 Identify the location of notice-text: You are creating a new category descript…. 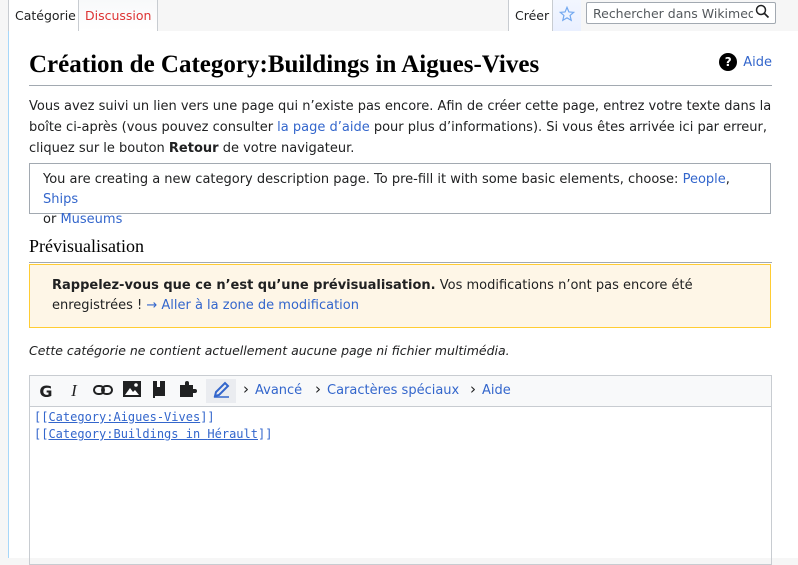
(363, 179).